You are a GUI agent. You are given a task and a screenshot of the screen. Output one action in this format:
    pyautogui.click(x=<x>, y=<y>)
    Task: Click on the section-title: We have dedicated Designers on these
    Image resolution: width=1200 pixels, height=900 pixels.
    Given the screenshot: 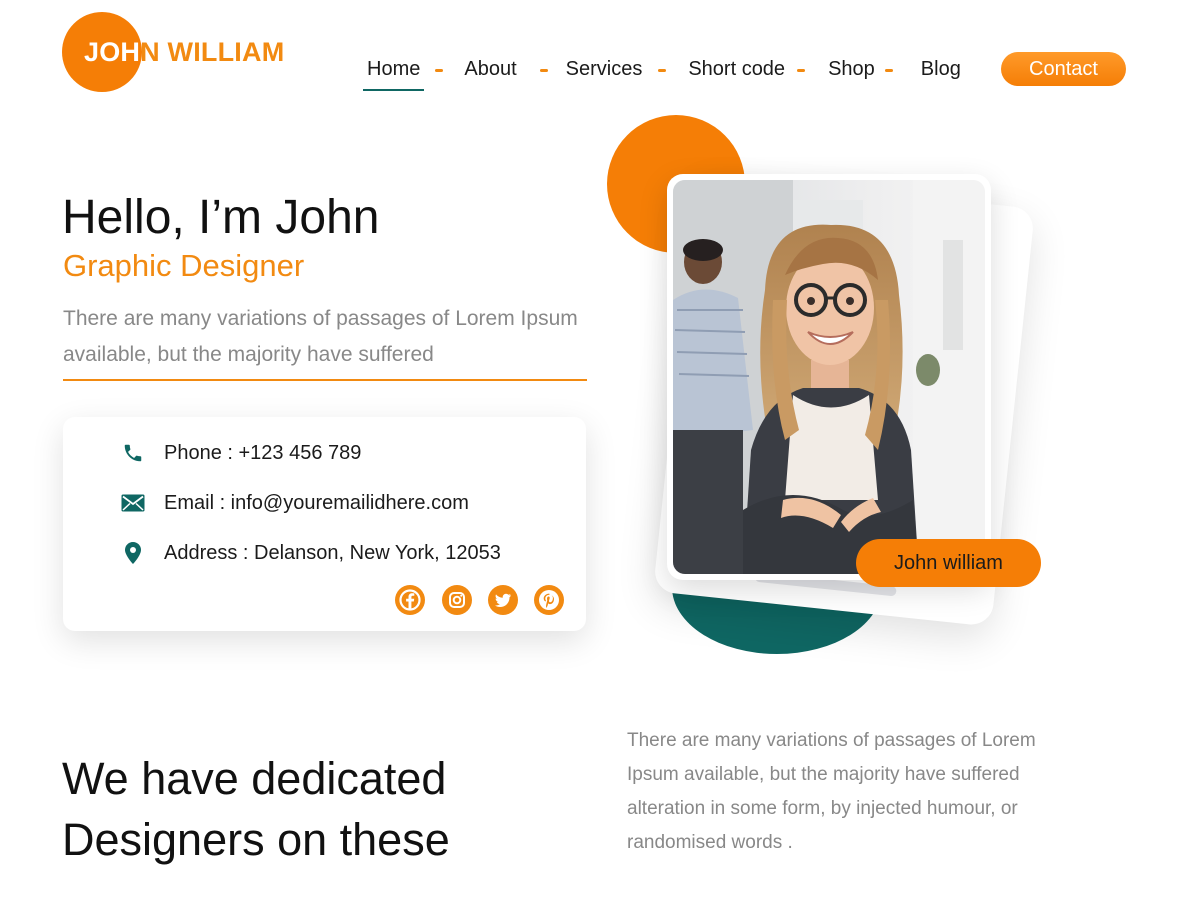 What is the action you would take?
    pyautogui.click(x=256, y=809)
    